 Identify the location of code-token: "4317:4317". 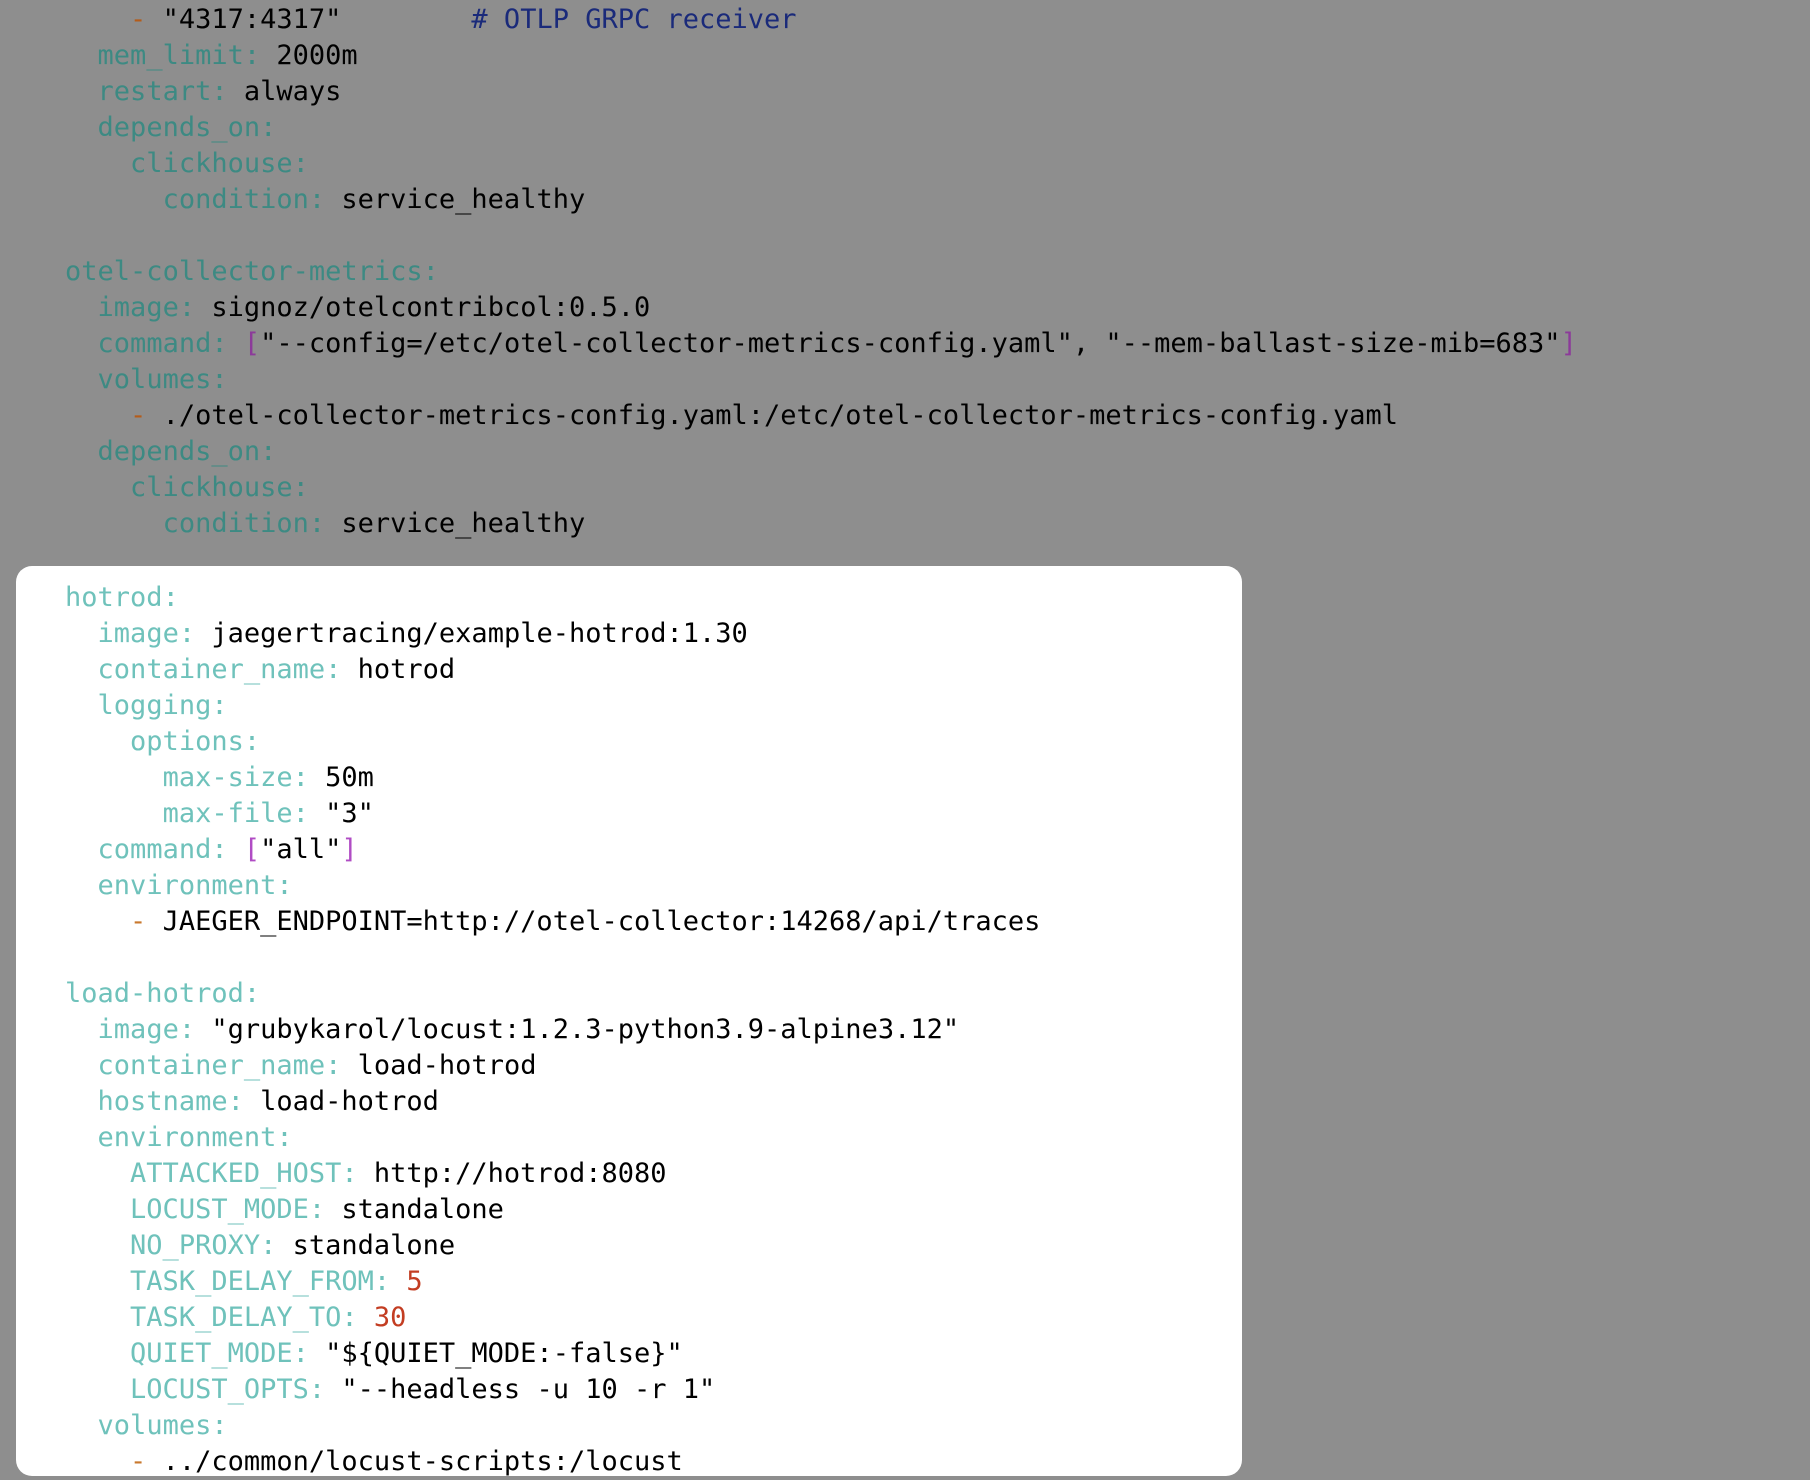
(317, 19).